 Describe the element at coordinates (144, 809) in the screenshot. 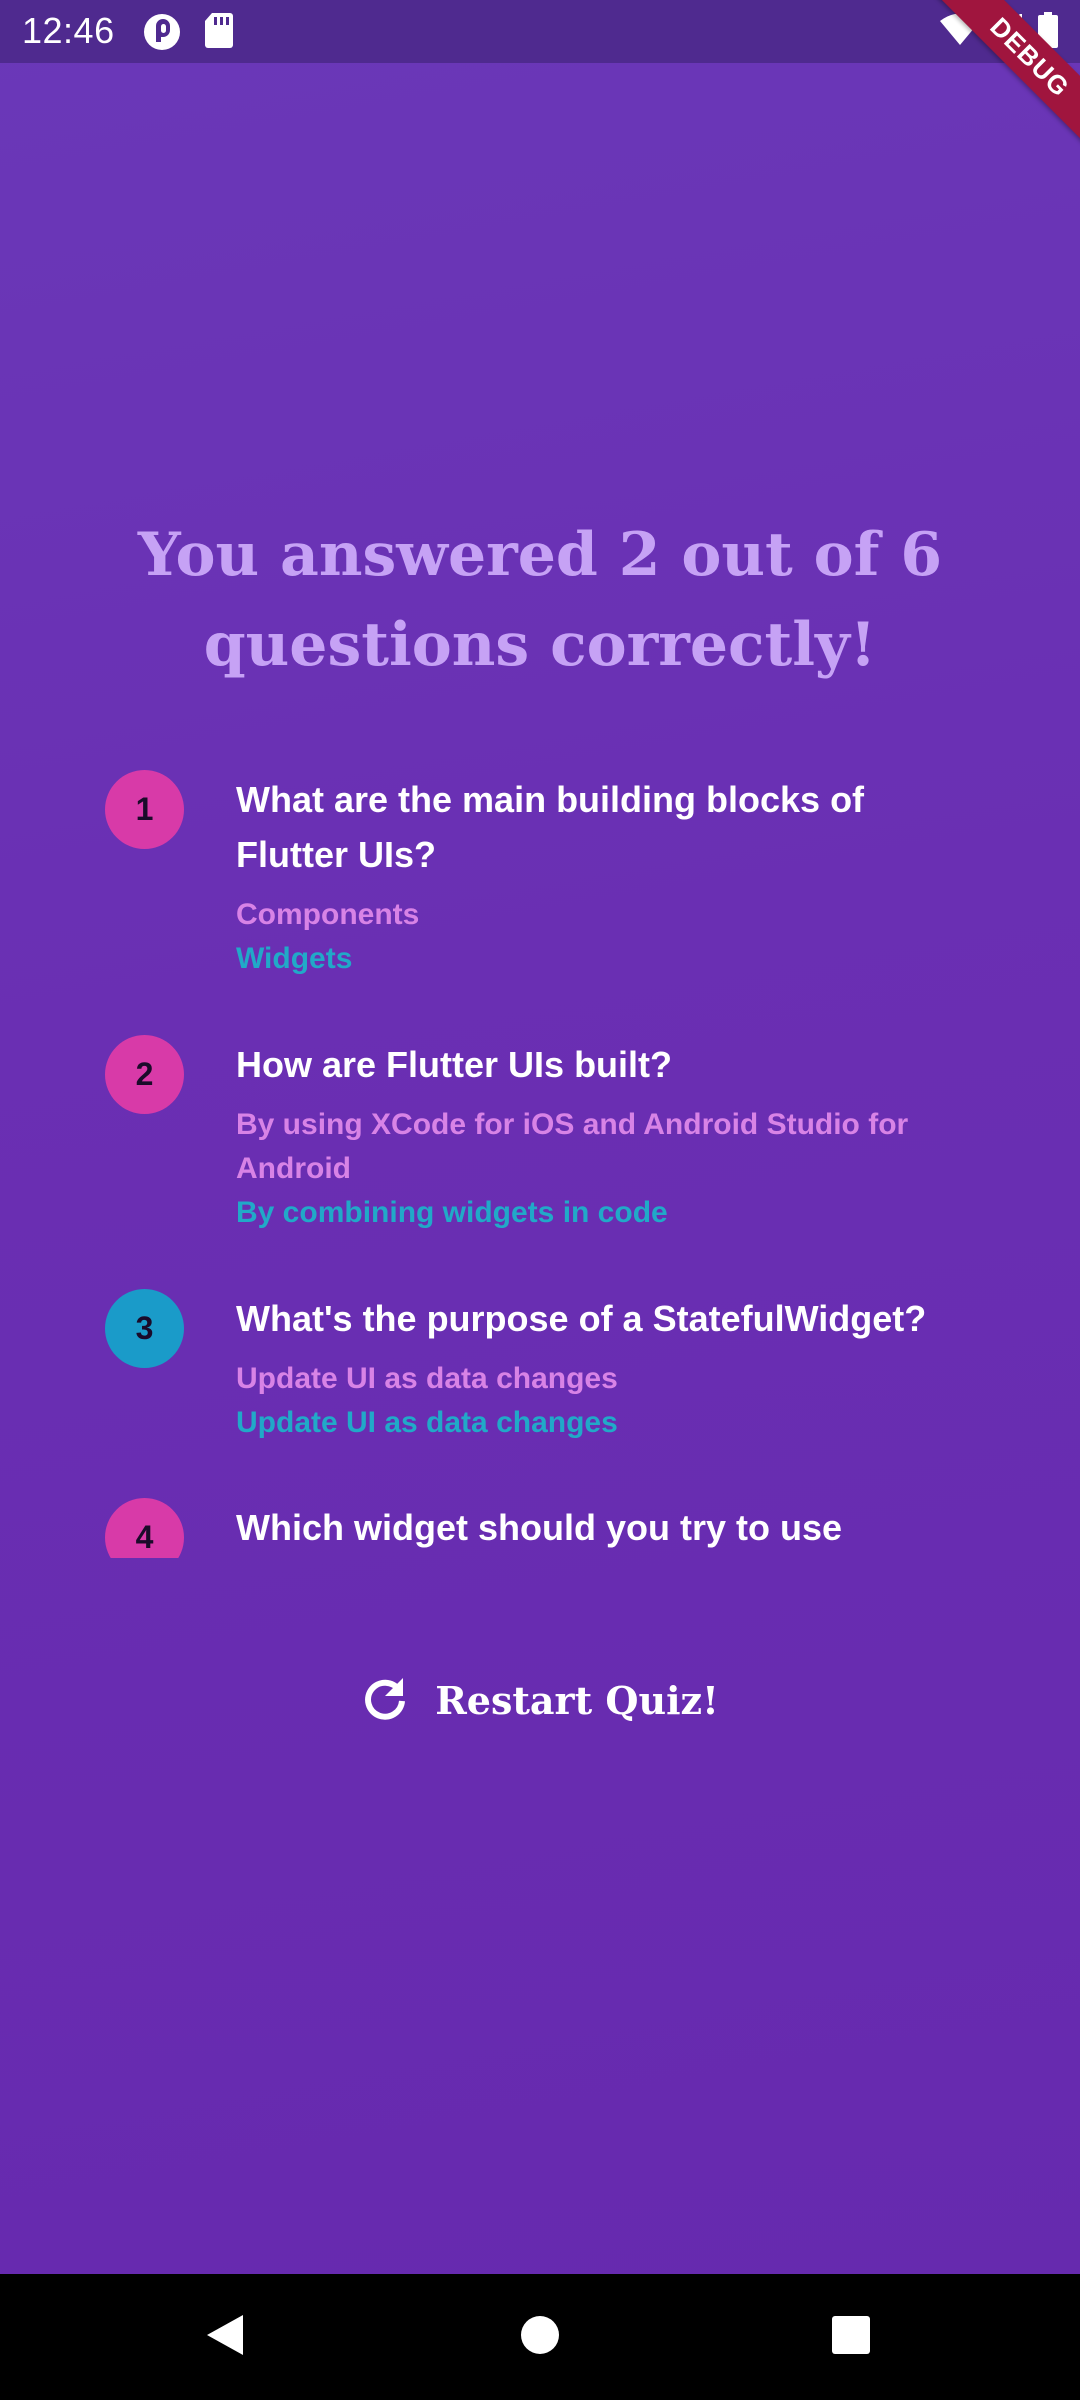

I see `question-number-badge: 1` at that location.